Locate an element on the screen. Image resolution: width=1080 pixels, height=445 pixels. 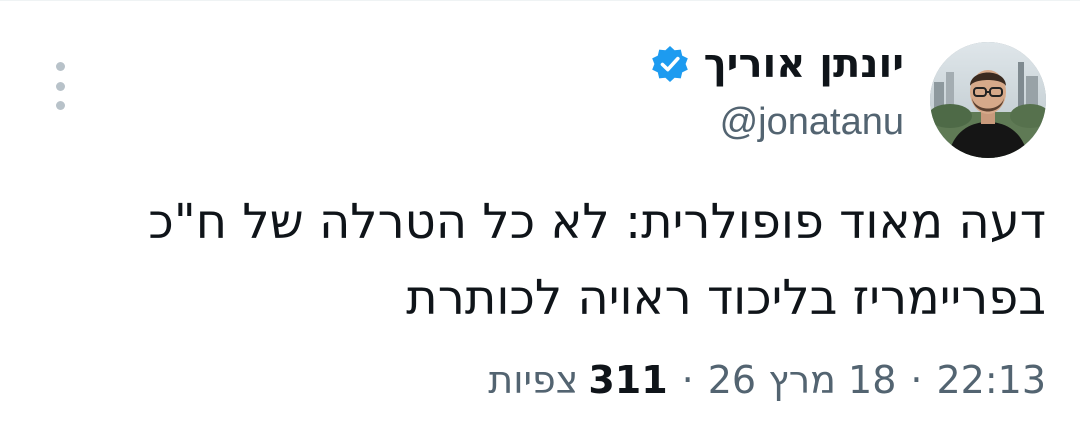
more-options-button is located at coordinates (60, 86).